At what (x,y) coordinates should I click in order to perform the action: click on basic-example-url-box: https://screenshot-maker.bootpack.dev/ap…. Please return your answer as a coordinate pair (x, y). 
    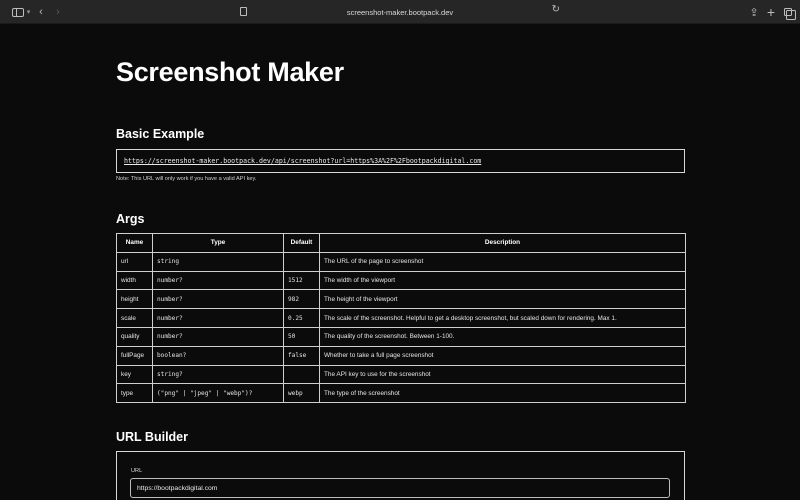
    Looking at the image, I should click on (400, 161).